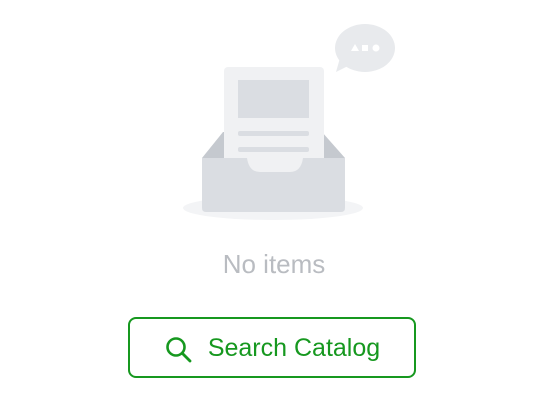 This screenshot has height=410, width=543. Describe the element at coordinates (274, 264) in the screenshot. I see `empty-message: No items` at that location.